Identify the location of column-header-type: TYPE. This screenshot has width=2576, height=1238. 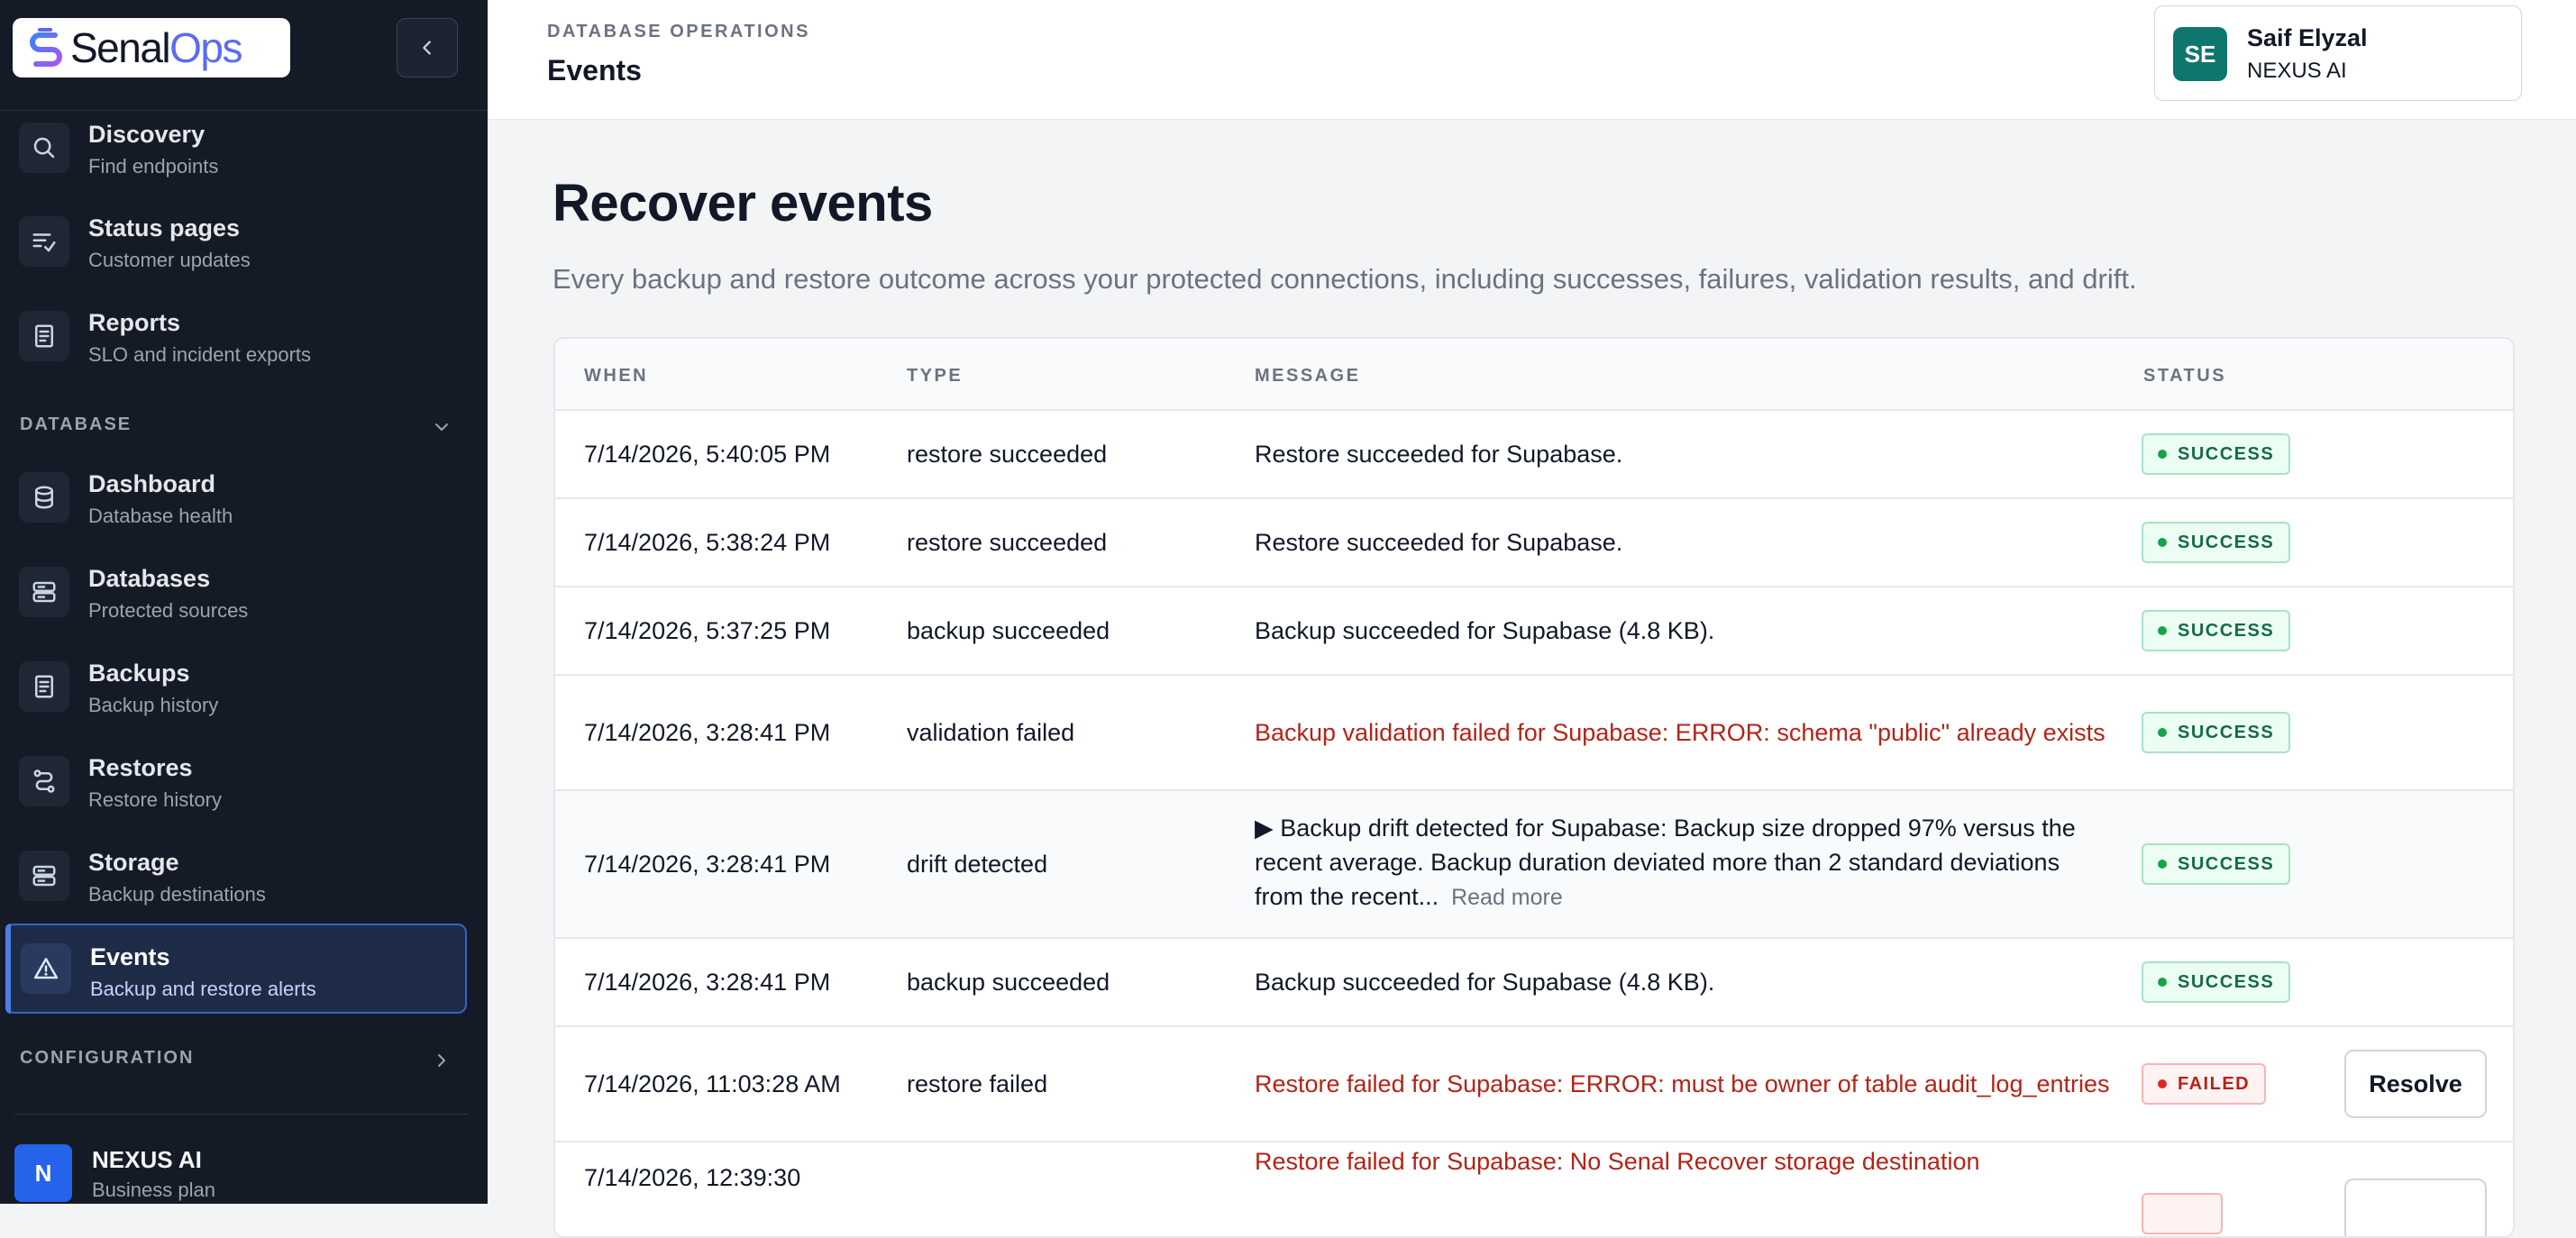
(935, 376).